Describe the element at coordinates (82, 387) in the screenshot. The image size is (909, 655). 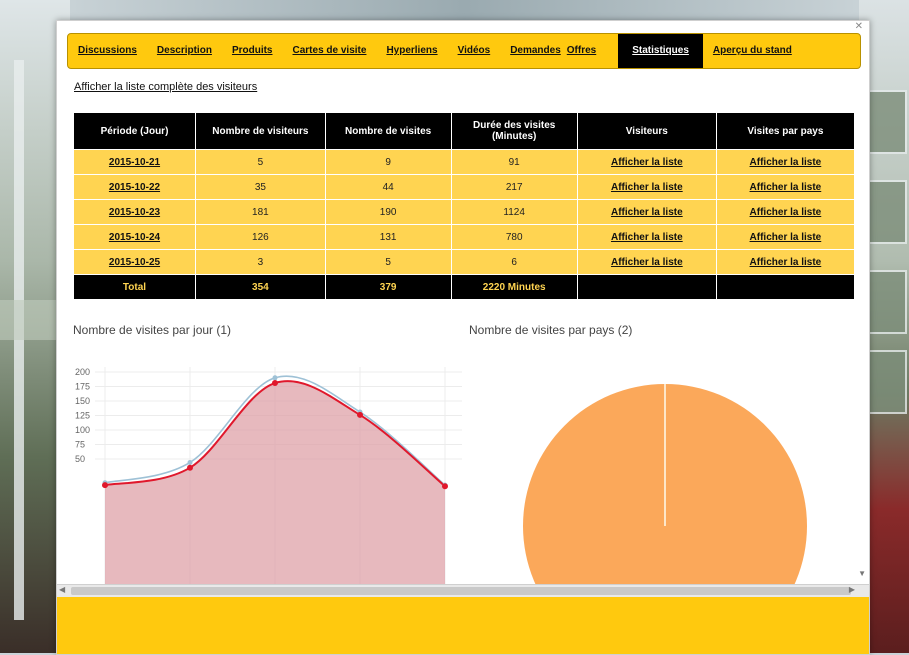
I see `y-tick-label: 175` at that location.